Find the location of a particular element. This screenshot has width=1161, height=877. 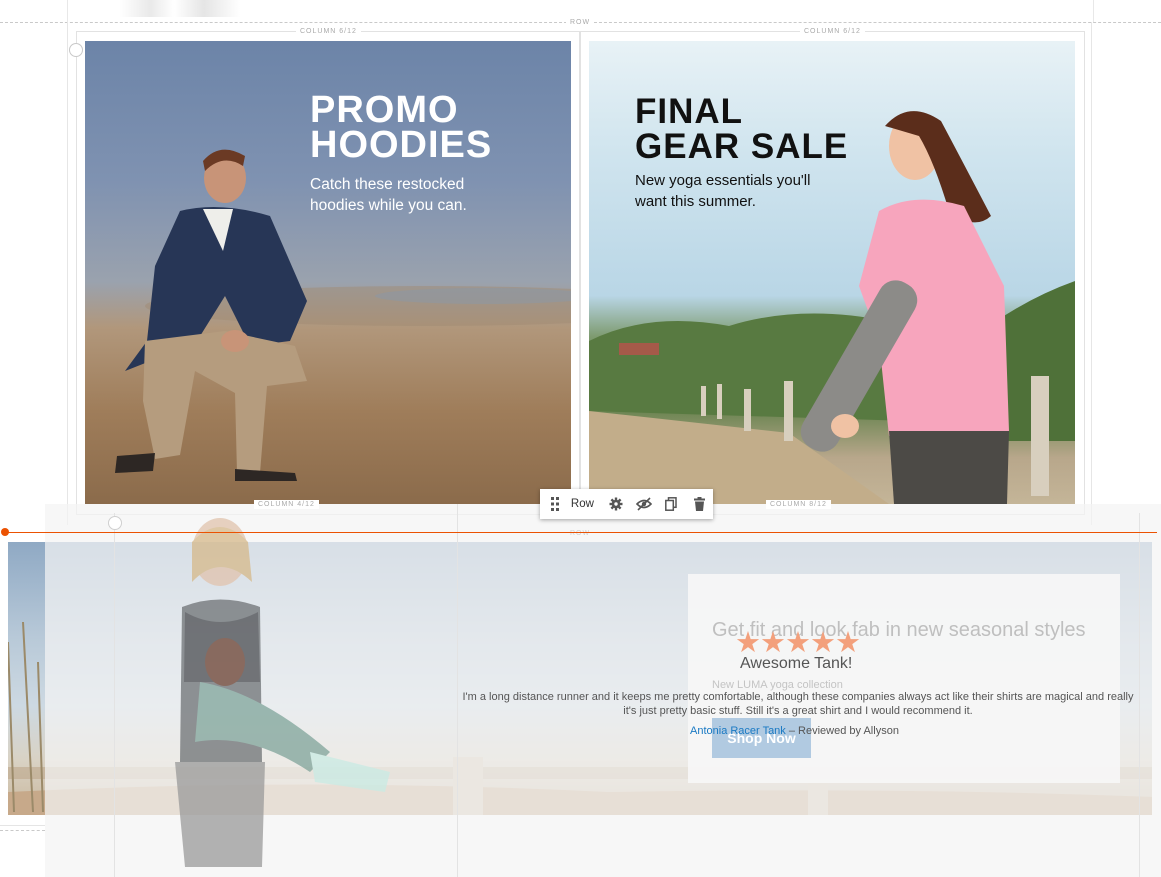

promo-title: PROMO HOODIES is located at coordinates (401, 127).